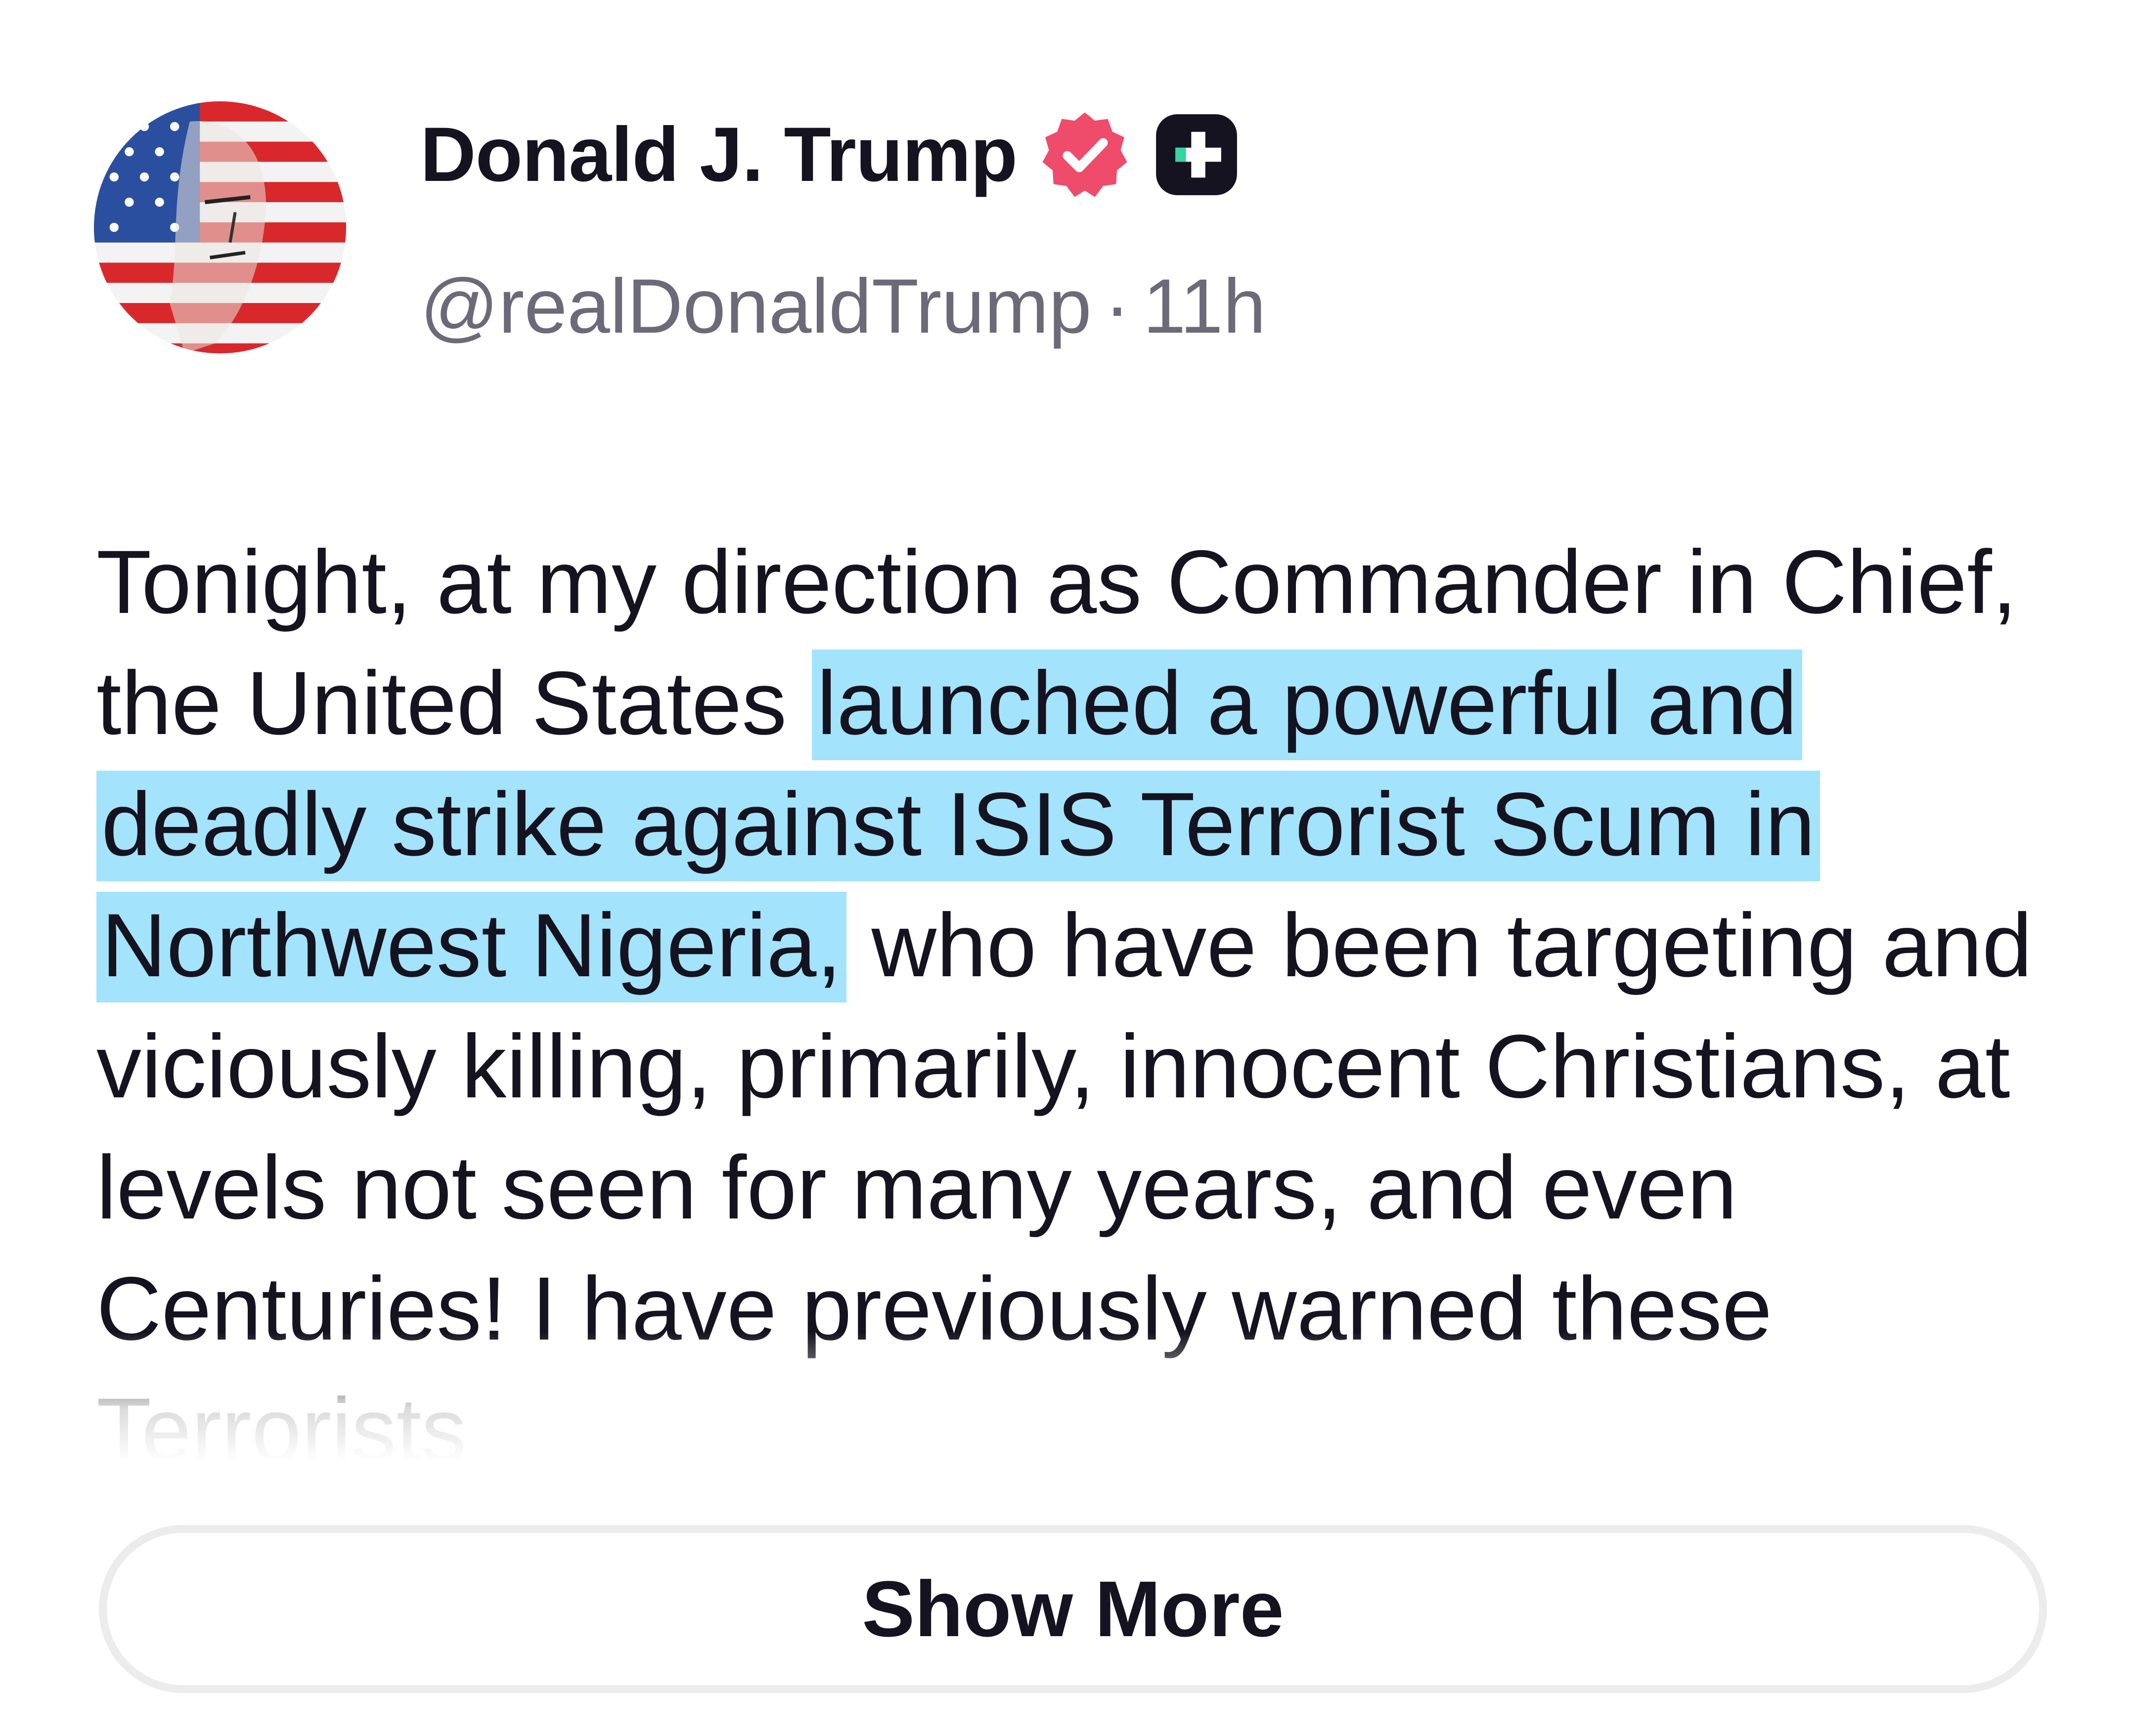 Image resolution: width=2132 pixels, height=1736 pixels. Describe the element at coordinates (756, 306) in the screenshot. I see `author-handle: @realDonaldTrump` at that location.